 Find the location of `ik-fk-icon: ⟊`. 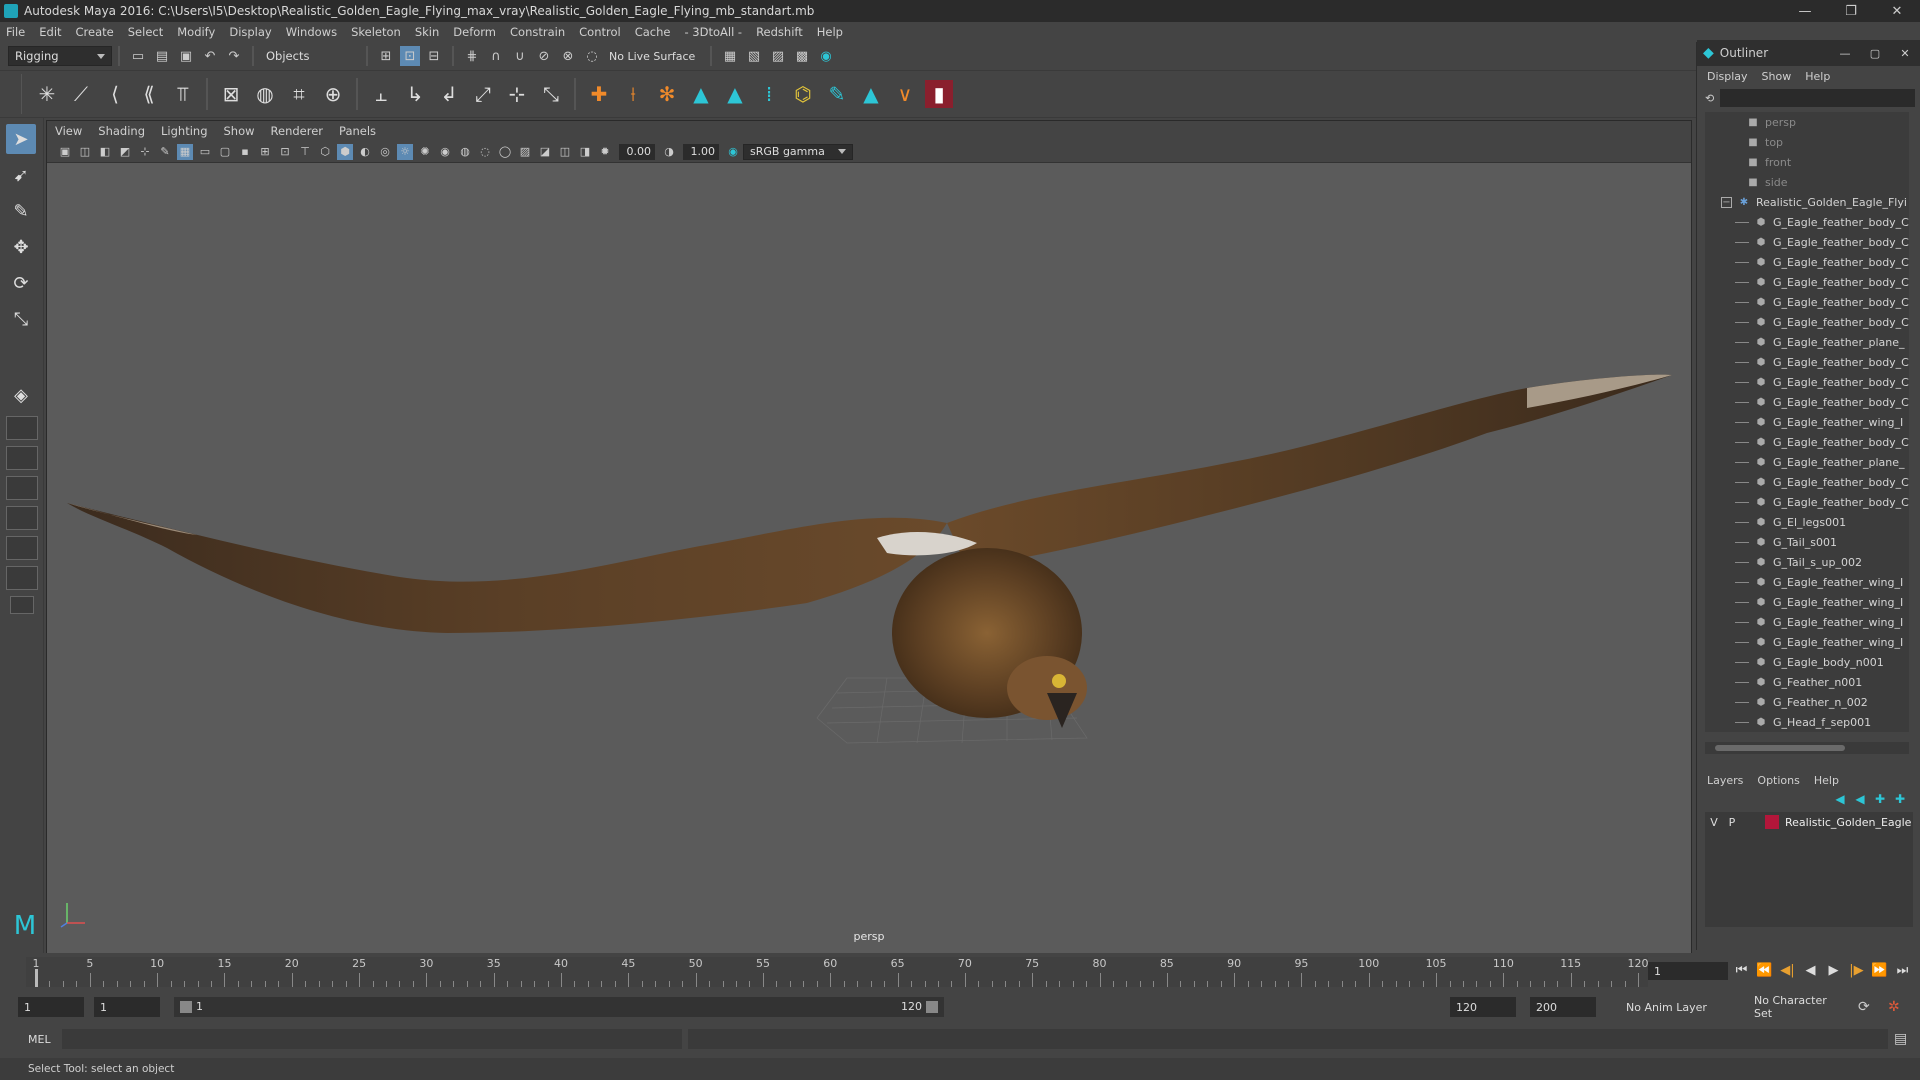

ik-fk-icon: ⟊ is located at coordinates (633, 94).